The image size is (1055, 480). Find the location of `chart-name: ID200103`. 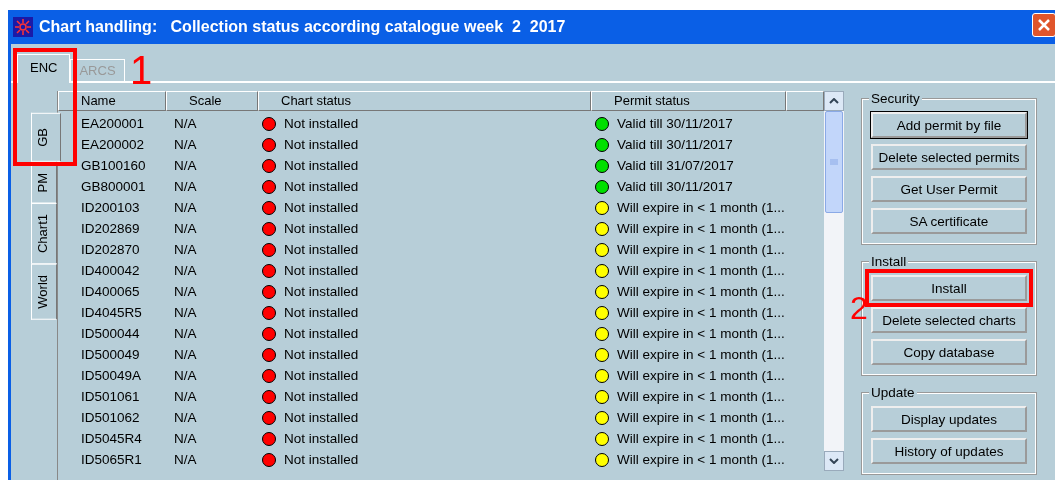

chart-name: ID200103 is located at coordinates (110, 207).